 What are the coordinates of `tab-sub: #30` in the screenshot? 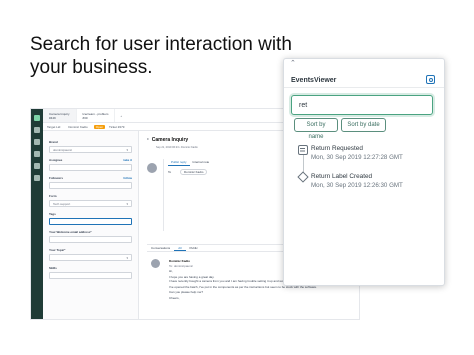 It's located at (85, 117).